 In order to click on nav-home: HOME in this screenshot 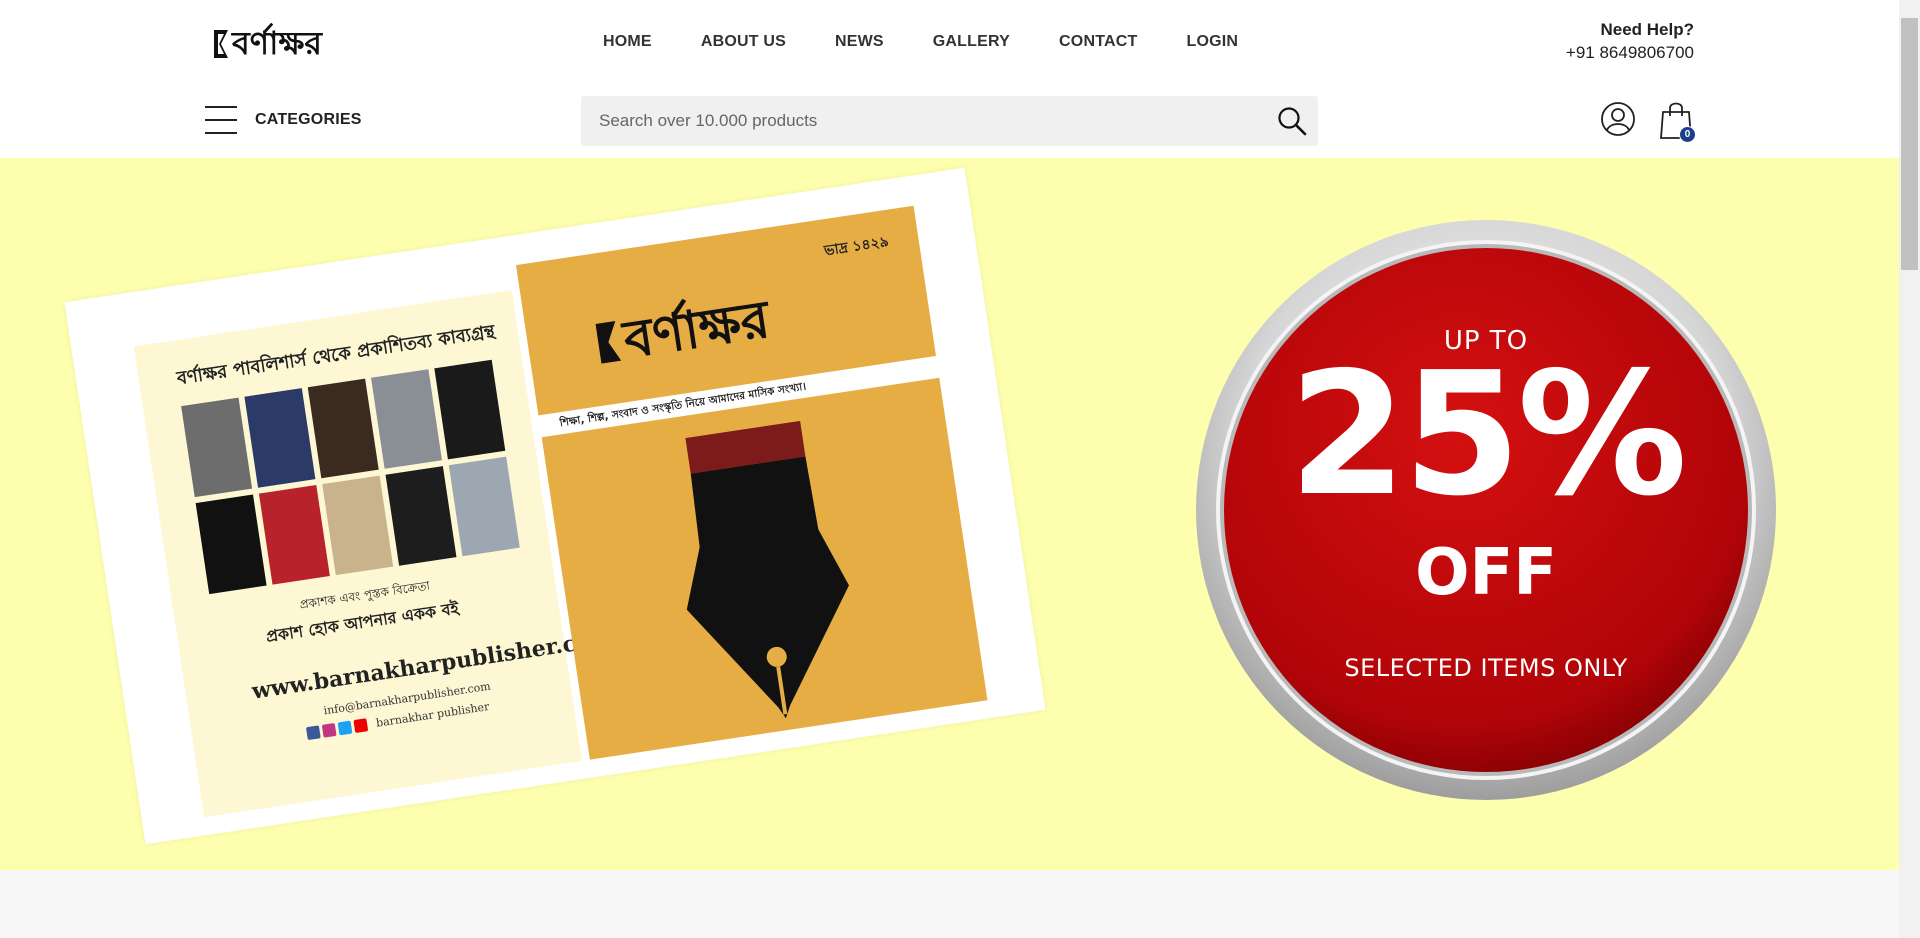, I will do `click(627, 42)`.